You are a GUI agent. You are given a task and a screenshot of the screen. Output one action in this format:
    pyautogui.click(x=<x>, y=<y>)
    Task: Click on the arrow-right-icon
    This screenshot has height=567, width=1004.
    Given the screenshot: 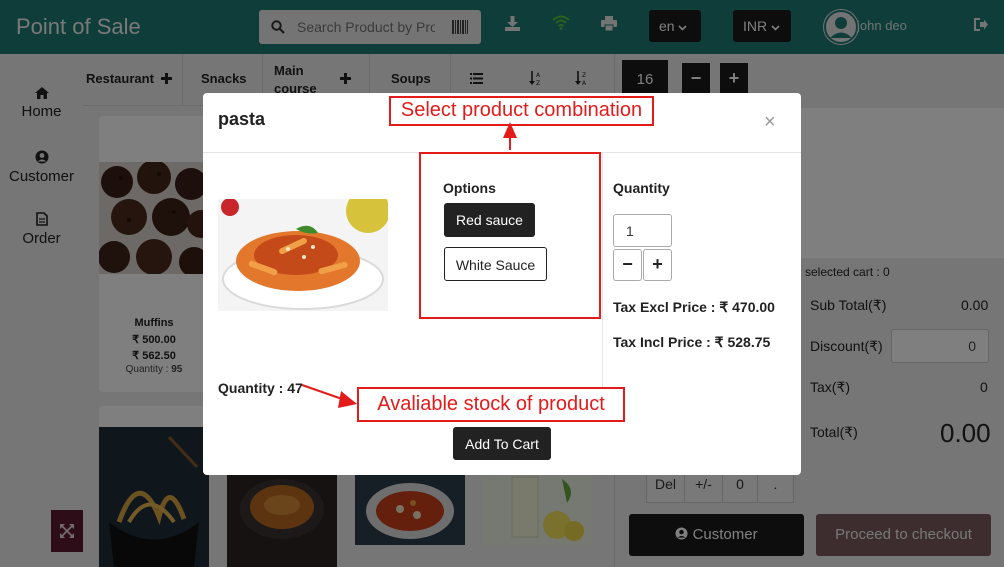 What is the action you would take?
    pyautogui.click(x=347, y=399)
    